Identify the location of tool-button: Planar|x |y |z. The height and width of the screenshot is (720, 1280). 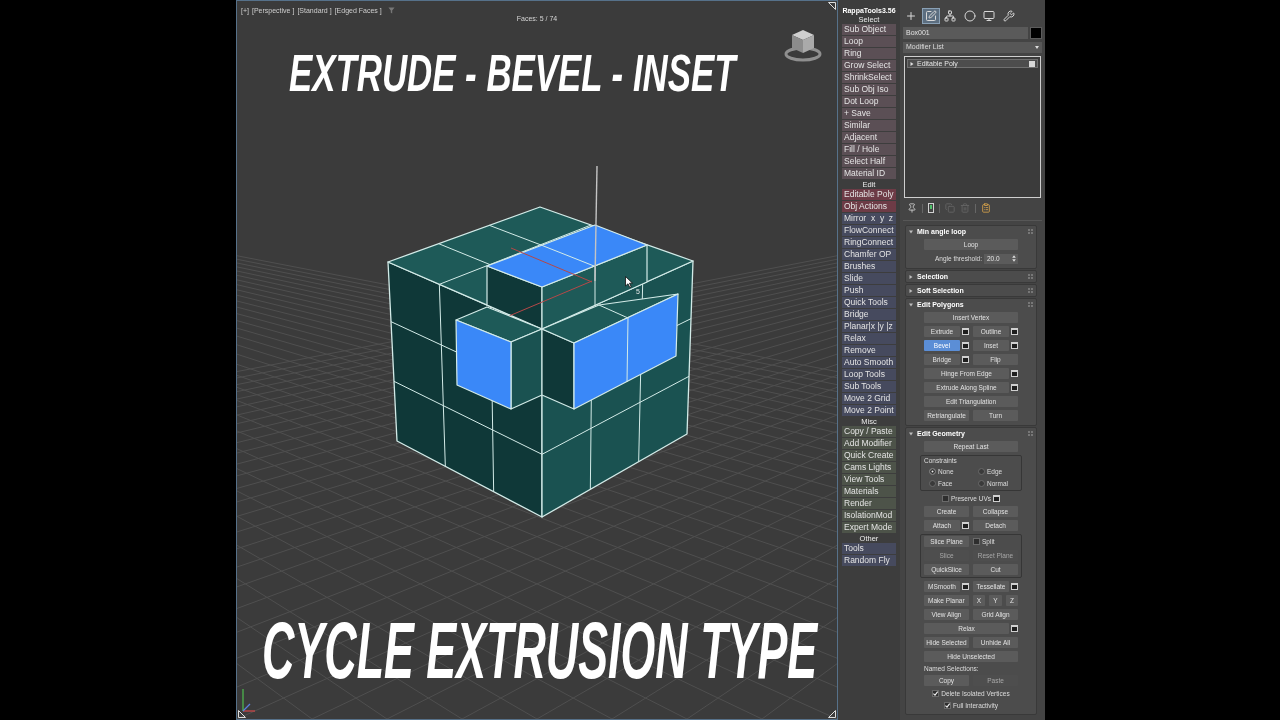
(869, 326).